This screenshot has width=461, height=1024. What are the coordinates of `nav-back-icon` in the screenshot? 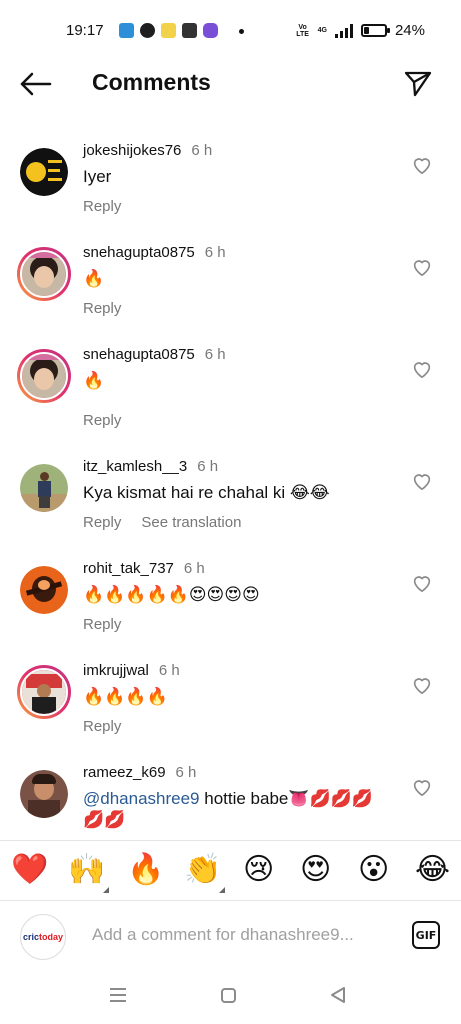 It's located at (338, 995).